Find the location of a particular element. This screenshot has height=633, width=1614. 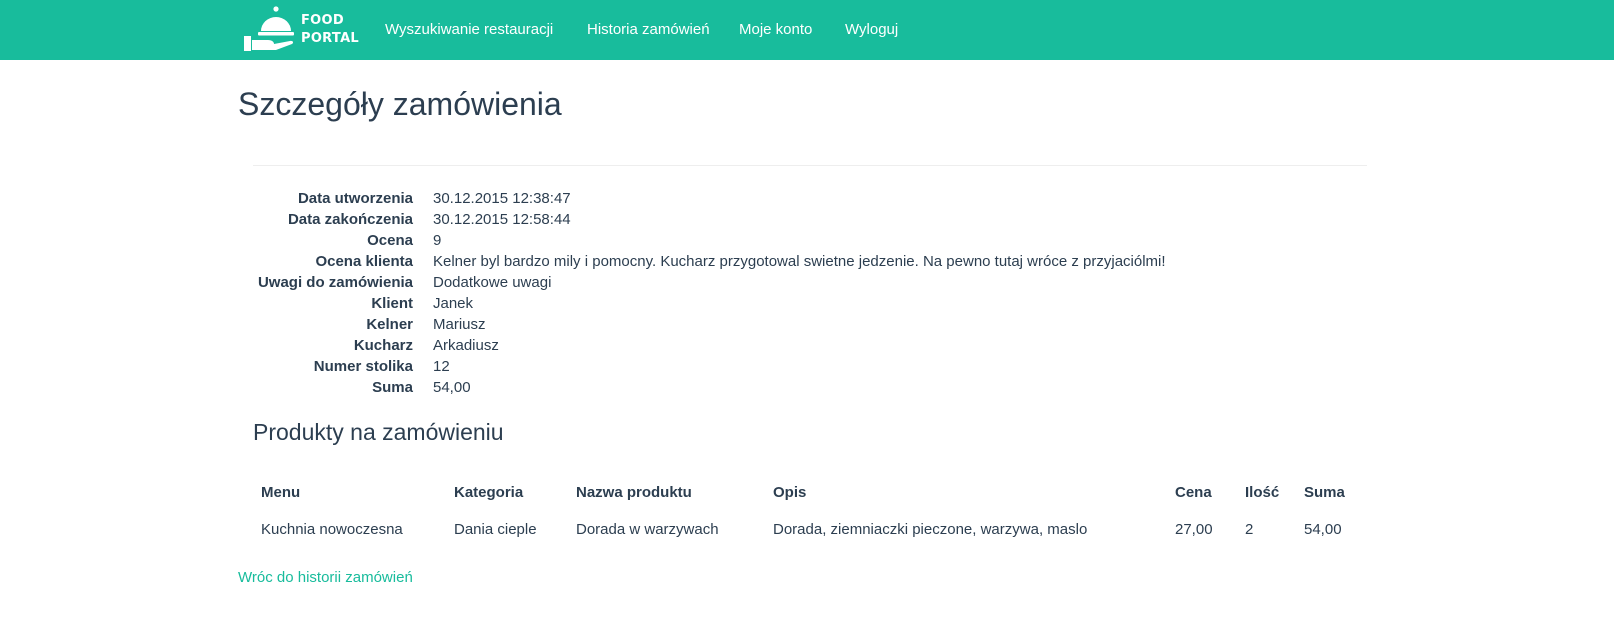

nav-restaurant-search: Wyszukiwanie restauracji is located at coordinates (469, 30).